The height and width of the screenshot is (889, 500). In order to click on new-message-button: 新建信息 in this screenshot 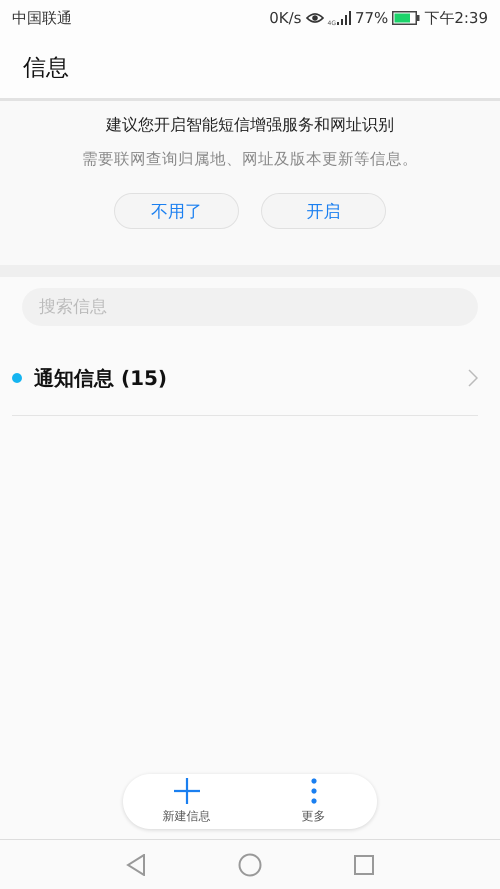, I will do `click(186, 801)`.